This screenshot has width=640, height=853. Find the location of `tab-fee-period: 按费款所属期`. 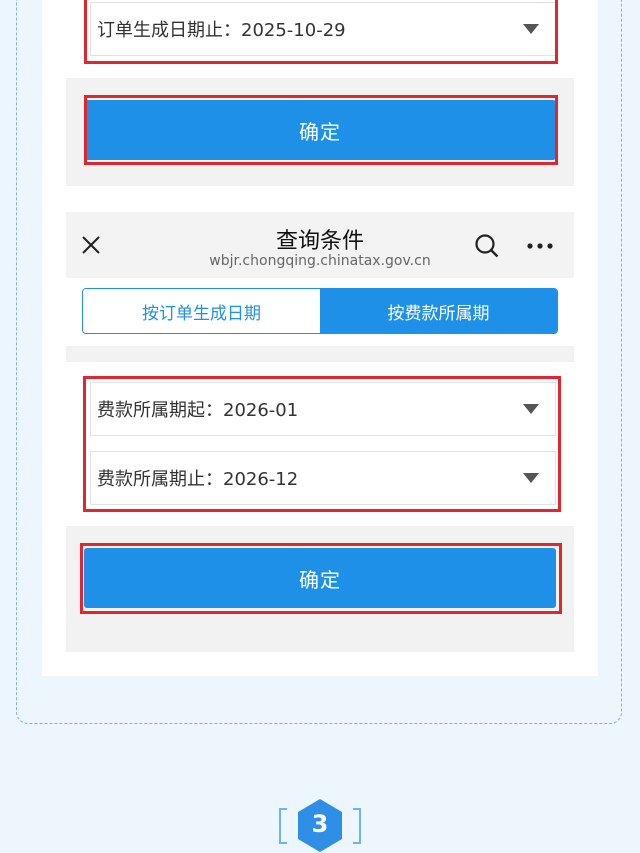

tab-fee-period: 按费款所属期 is located at coordinates (438, 311).